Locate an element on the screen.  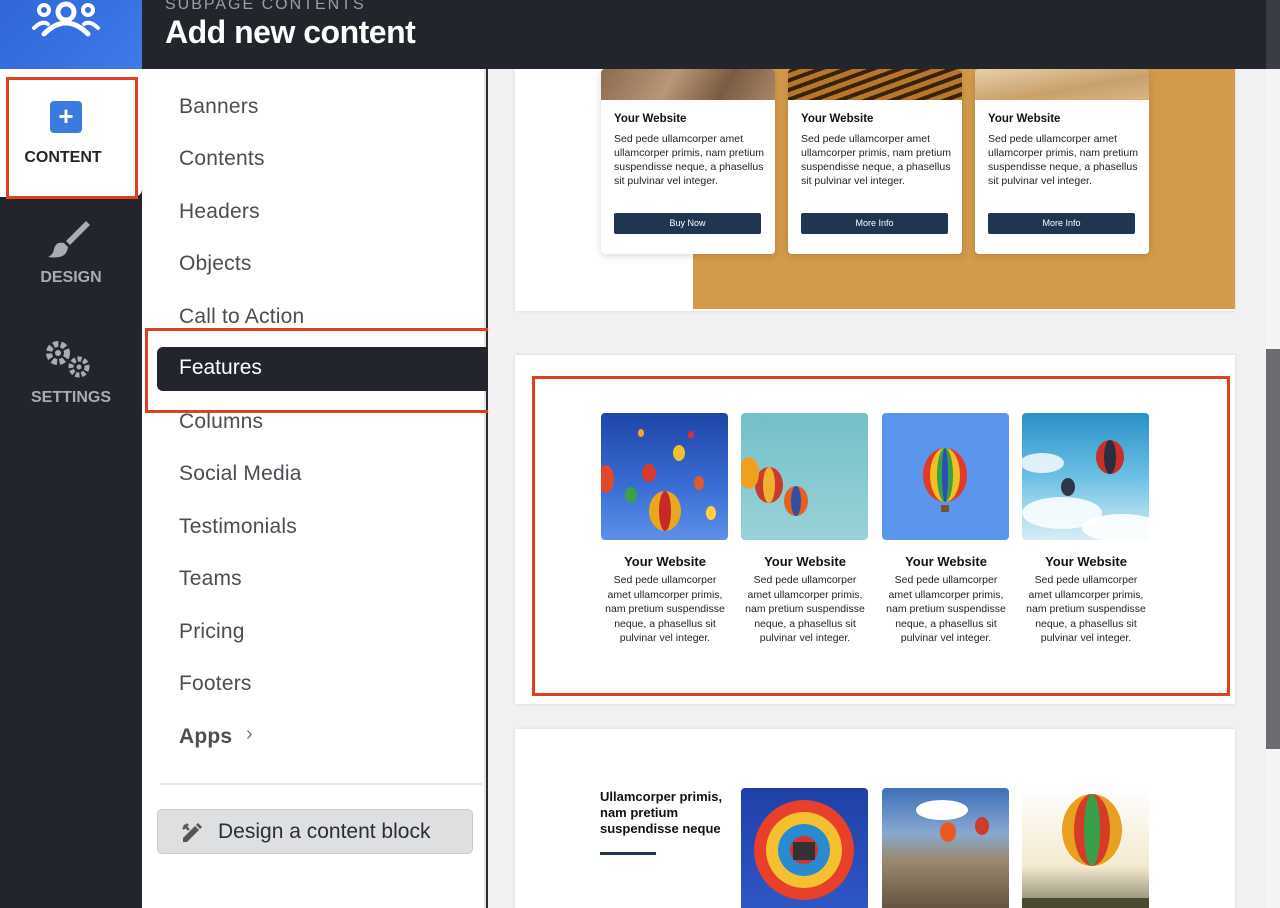
top-bar: SUBPAGE CONTENTS Add new content is located at coordinates (633, 34).